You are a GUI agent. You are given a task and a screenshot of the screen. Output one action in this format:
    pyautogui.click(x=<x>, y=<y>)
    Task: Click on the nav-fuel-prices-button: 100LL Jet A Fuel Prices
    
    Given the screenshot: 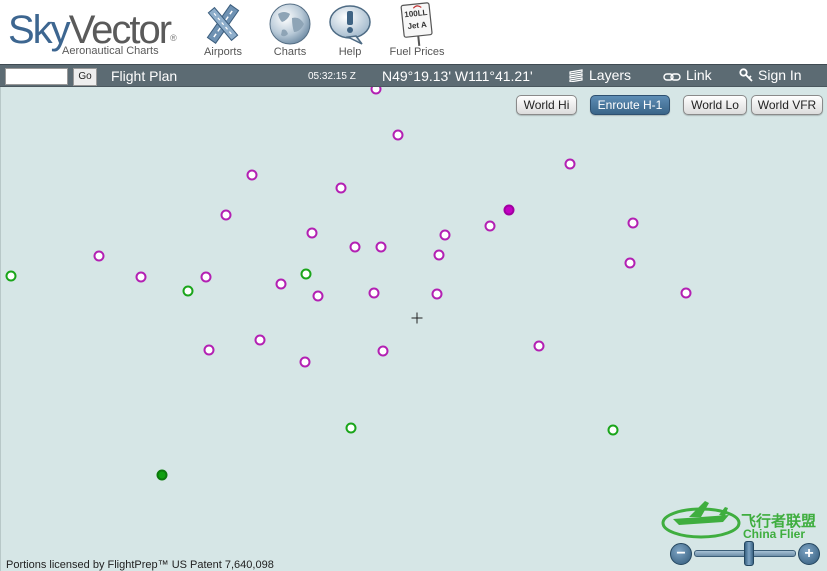 What is the action you would take?
    pyautogui.click(x=417, y=32)
    